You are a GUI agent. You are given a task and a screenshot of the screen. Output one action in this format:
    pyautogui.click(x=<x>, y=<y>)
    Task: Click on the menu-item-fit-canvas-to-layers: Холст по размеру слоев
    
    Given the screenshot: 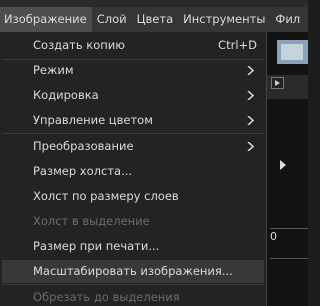 What is the action you would take?
    pyautogui.click(x=133, y=196)
    